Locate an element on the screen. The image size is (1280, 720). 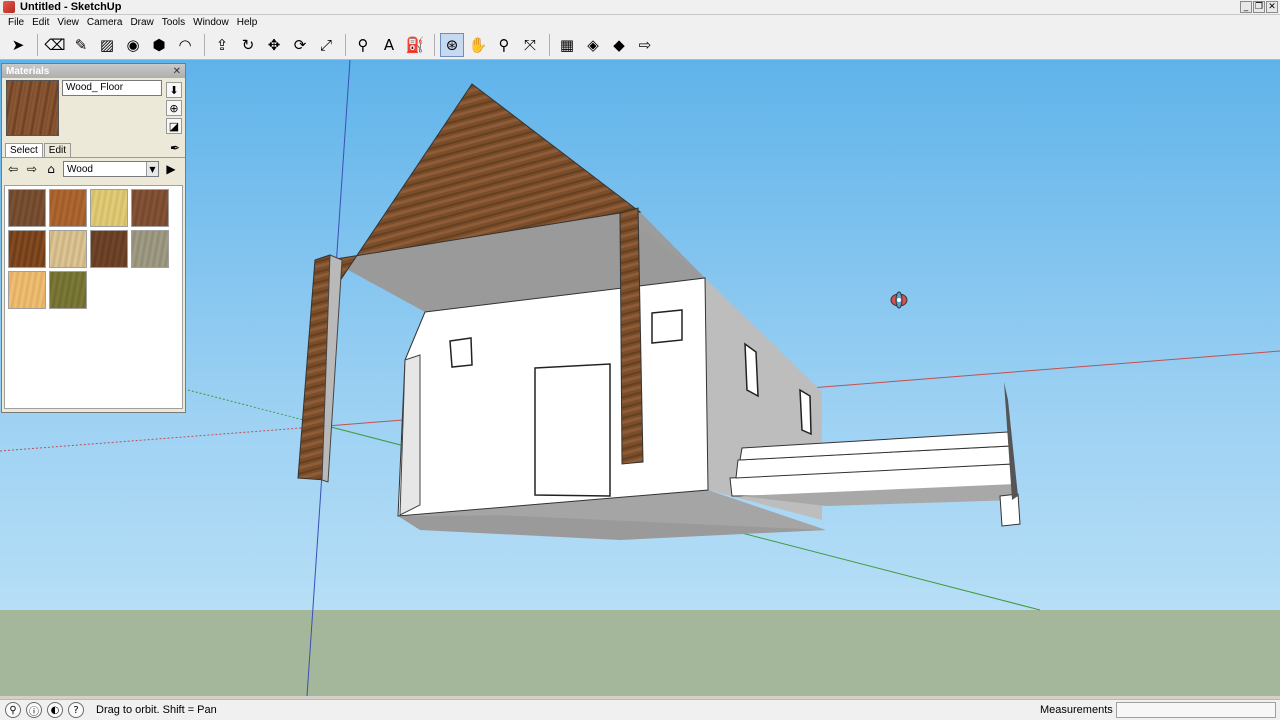
paint-bucket-tool: ⛽ is located at coordinates (415, 45).